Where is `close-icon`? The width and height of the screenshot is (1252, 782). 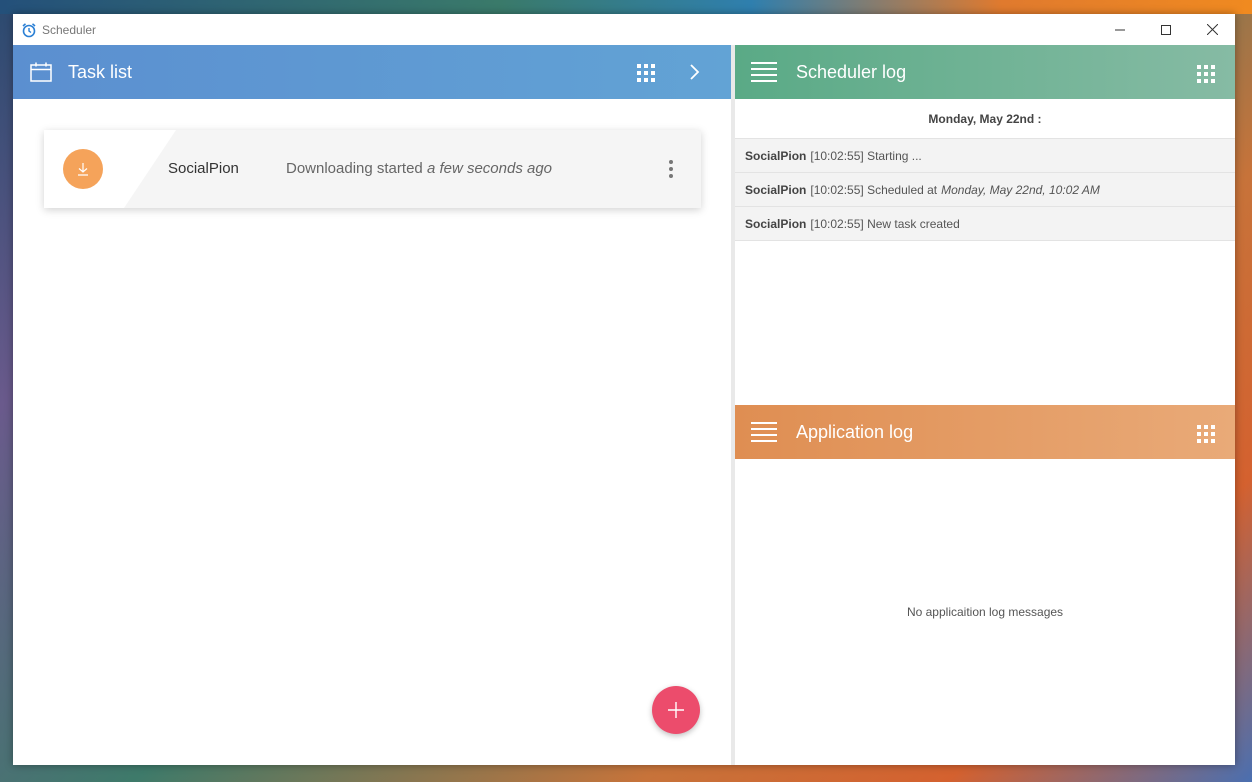
close-icon is located at coordinates (1212, 29).